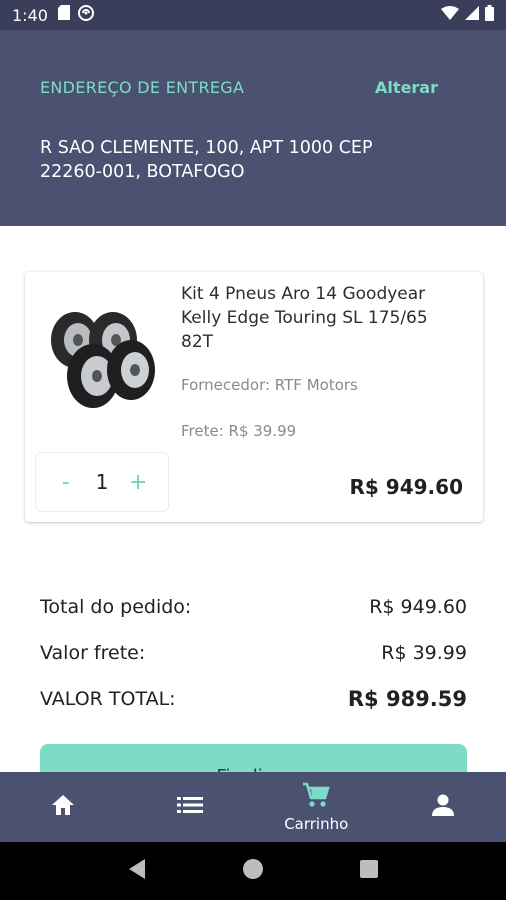 Image resolution: width=506 pixels, height=900 pixels. I want to click on nav-profile, so click(443, 807).